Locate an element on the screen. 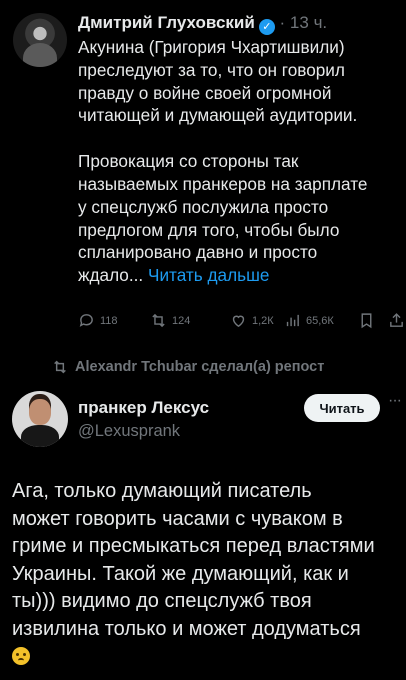 The image size is (406, 680). tweet-line: преследуют за то, что он говорил is located at coordinates (211, 69).